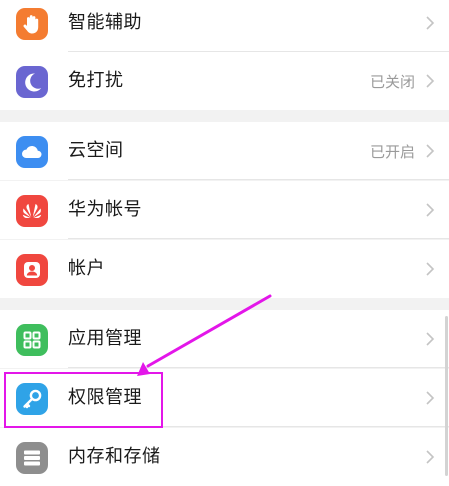 The image size is (449, 486). What do you see at coordinates (224, 81) in the screenshot?
I see `settings-item-do-not-disturb: 免打扰 已关闭` at bounding box center [224, 81].